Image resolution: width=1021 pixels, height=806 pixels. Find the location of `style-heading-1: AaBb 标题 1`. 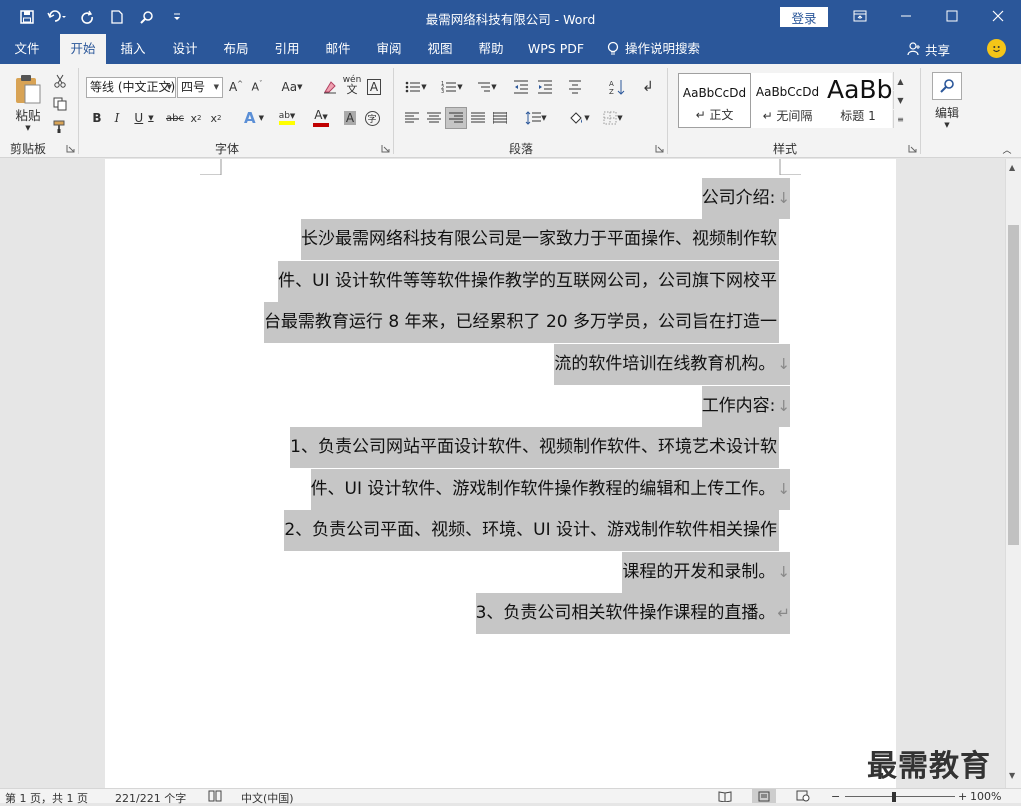

style-heading-1: AaBb 标题 1 is located at coordinates (858, 100).